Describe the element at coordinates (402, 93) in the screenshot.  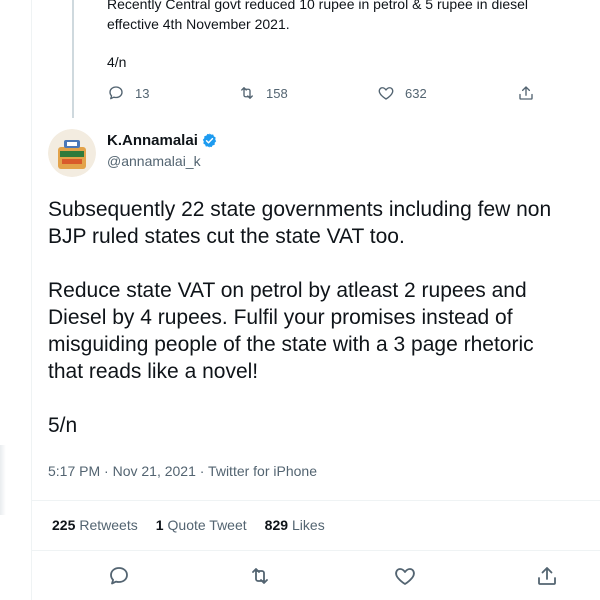
I see `previous-like-button: 632` at that location.